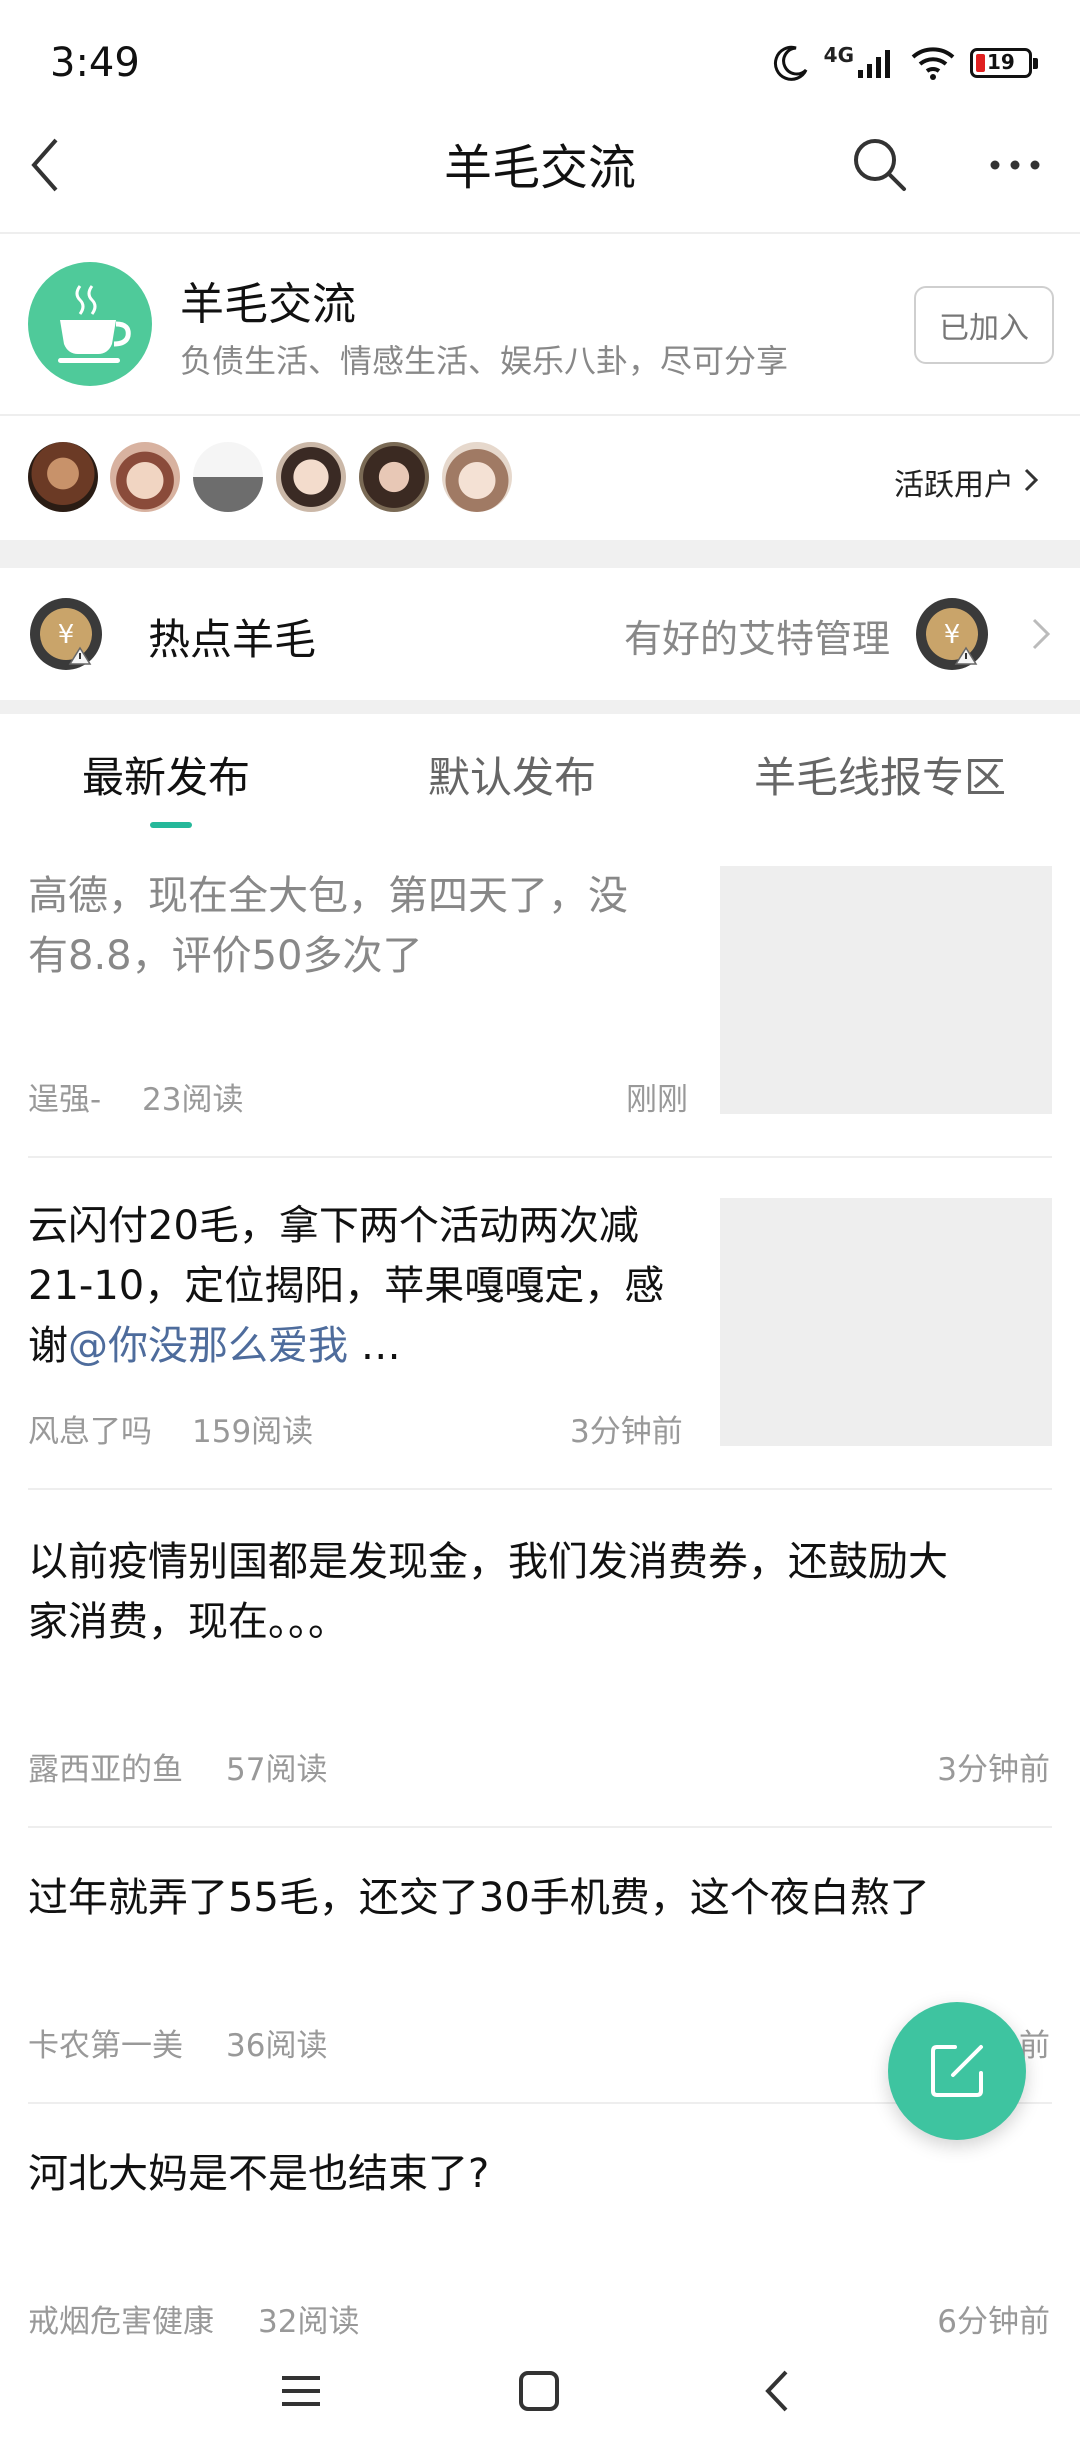  I want to click on coin-icon: ¥, so click(66, 634).